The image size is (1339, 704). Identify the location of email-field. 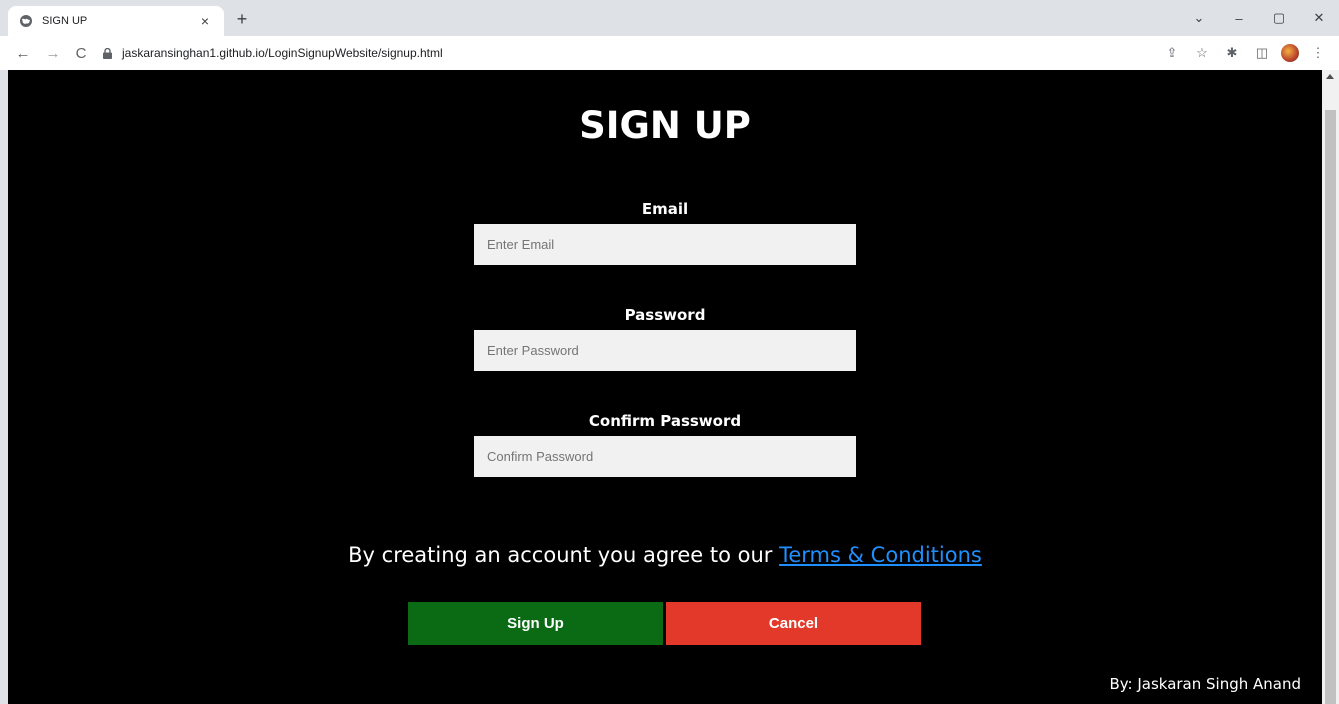
(665, 244).